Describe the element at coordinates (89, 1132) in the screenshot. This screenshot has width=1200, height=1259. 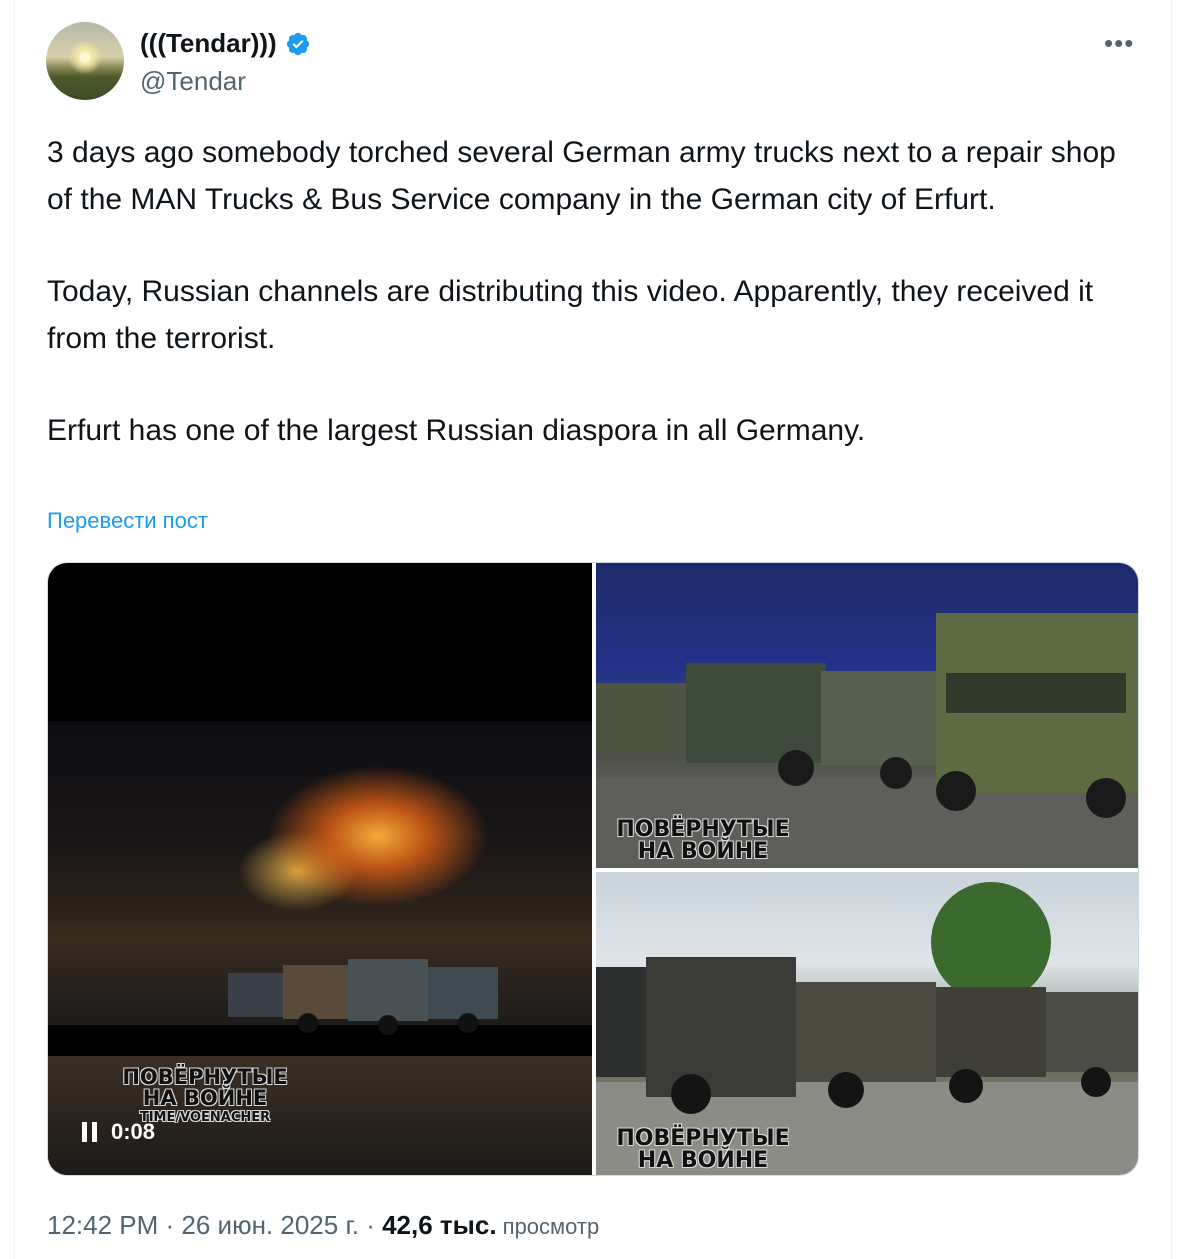
I see `pause-icon` at that location.